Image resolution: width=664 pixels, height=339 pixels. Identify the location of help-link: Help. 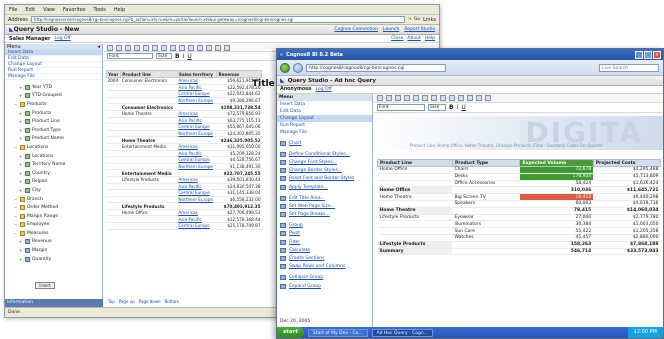
(430, 38).